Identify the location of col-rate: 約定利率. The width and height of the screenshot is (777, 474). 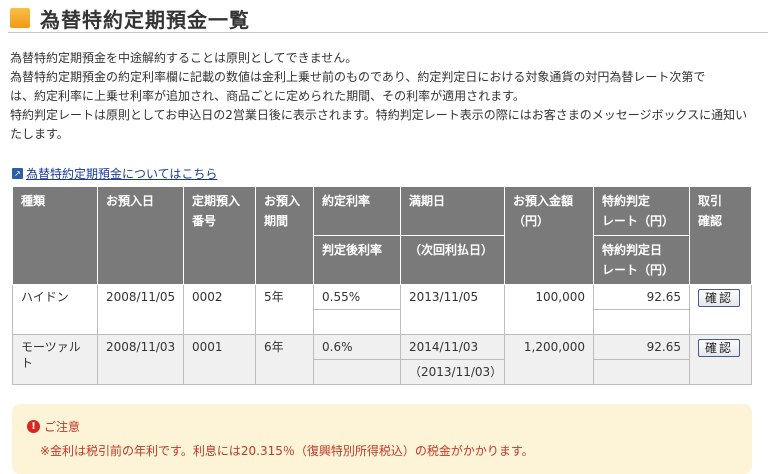
(357, 211).